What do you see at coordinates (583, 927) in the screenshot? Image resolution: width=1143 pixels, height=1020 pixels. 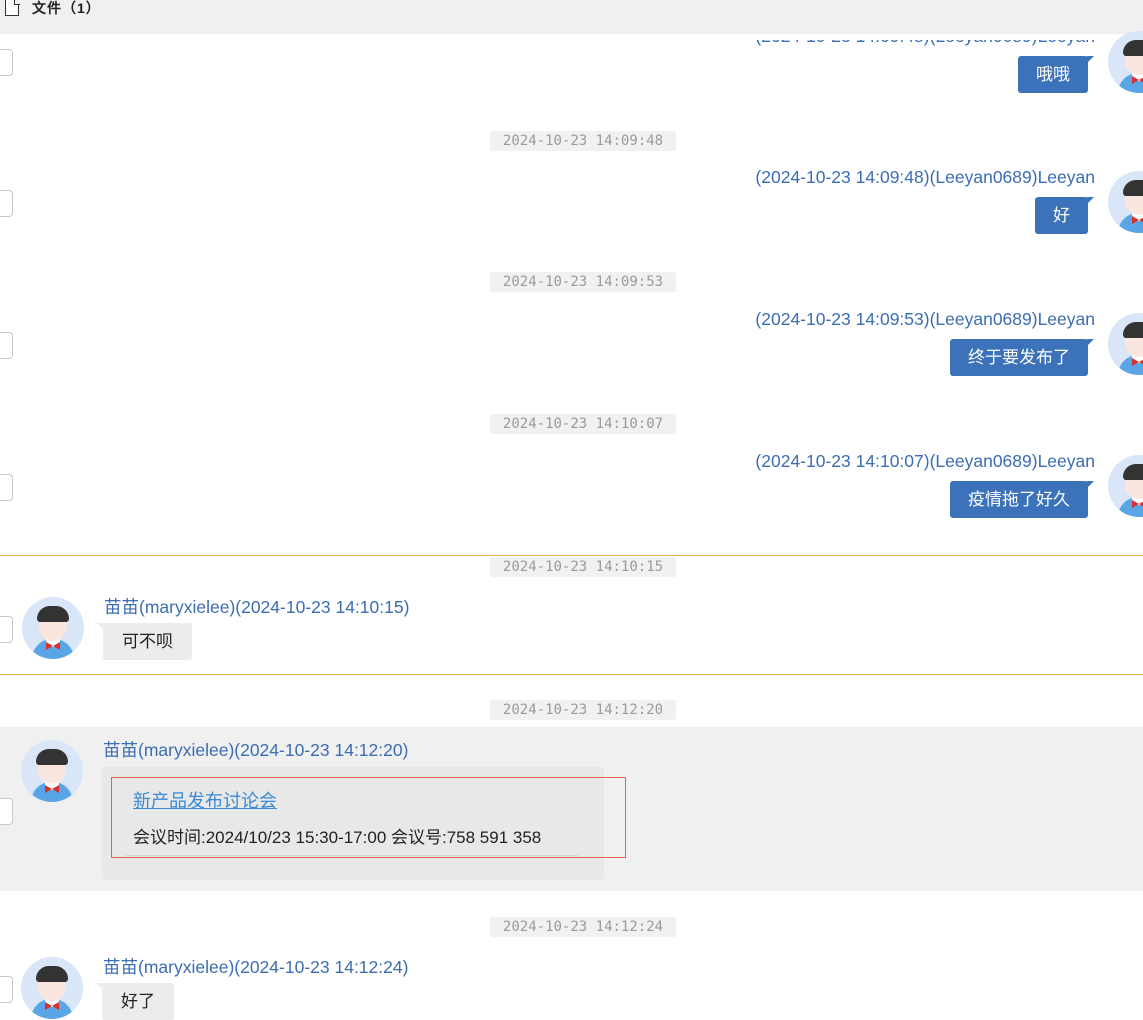 I see `message-timestamp: 2024-10-23 14:12:24` at bounding box center [583, 927].